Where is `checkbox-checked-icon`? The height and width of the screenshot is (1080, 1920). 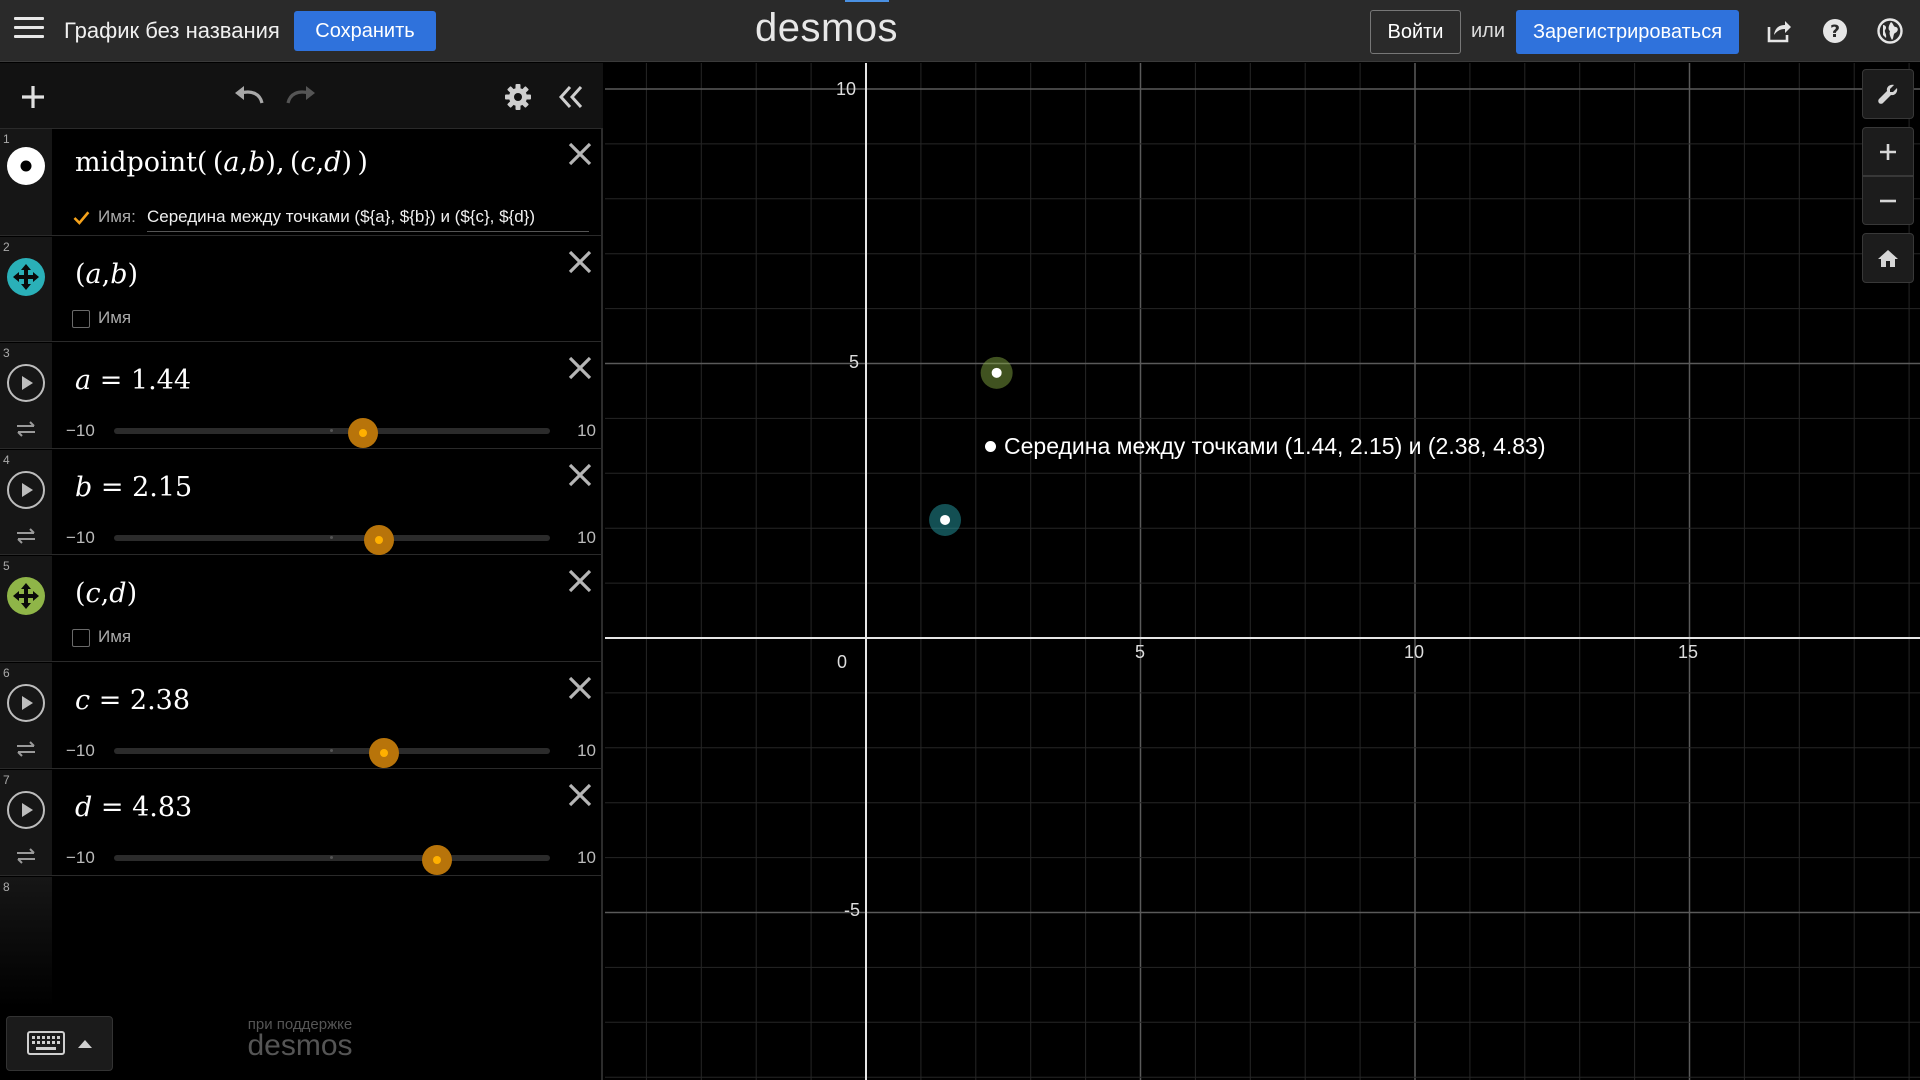 checkbox-checked-icon is located at coordinates (81, 218).